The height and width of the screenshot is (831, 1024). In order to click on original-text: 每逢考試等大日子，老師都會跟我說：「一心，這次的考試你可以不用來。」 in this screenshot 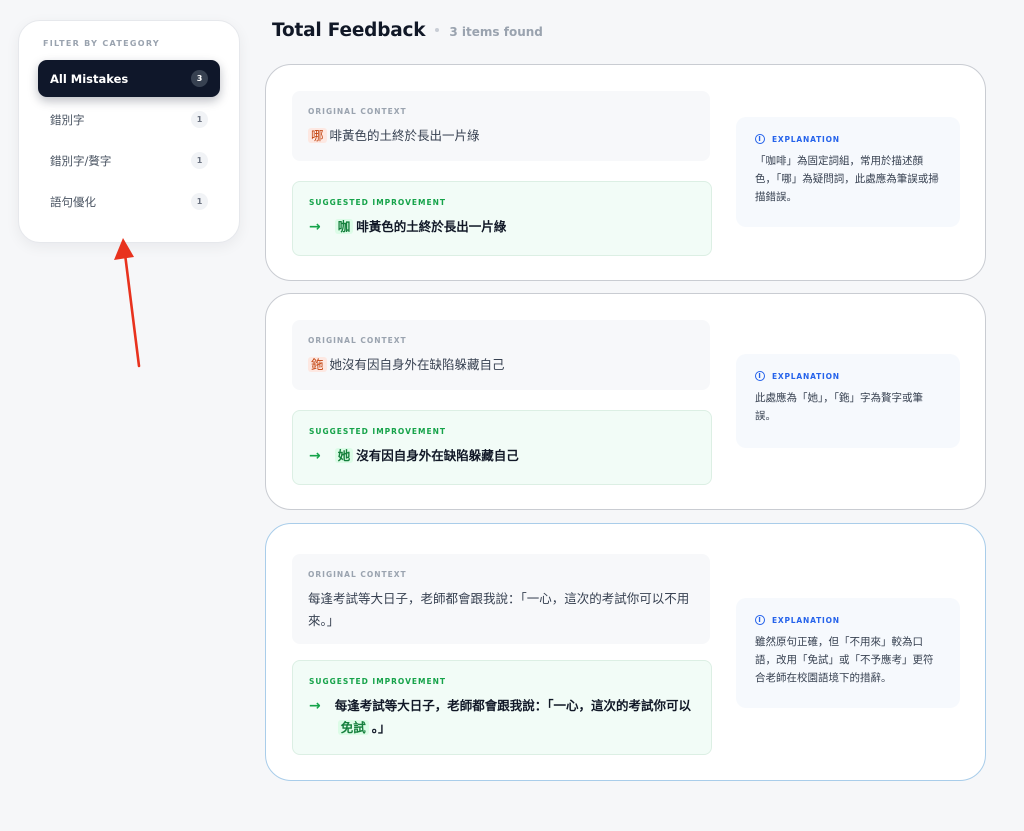, I will do `click(499, 609)`.